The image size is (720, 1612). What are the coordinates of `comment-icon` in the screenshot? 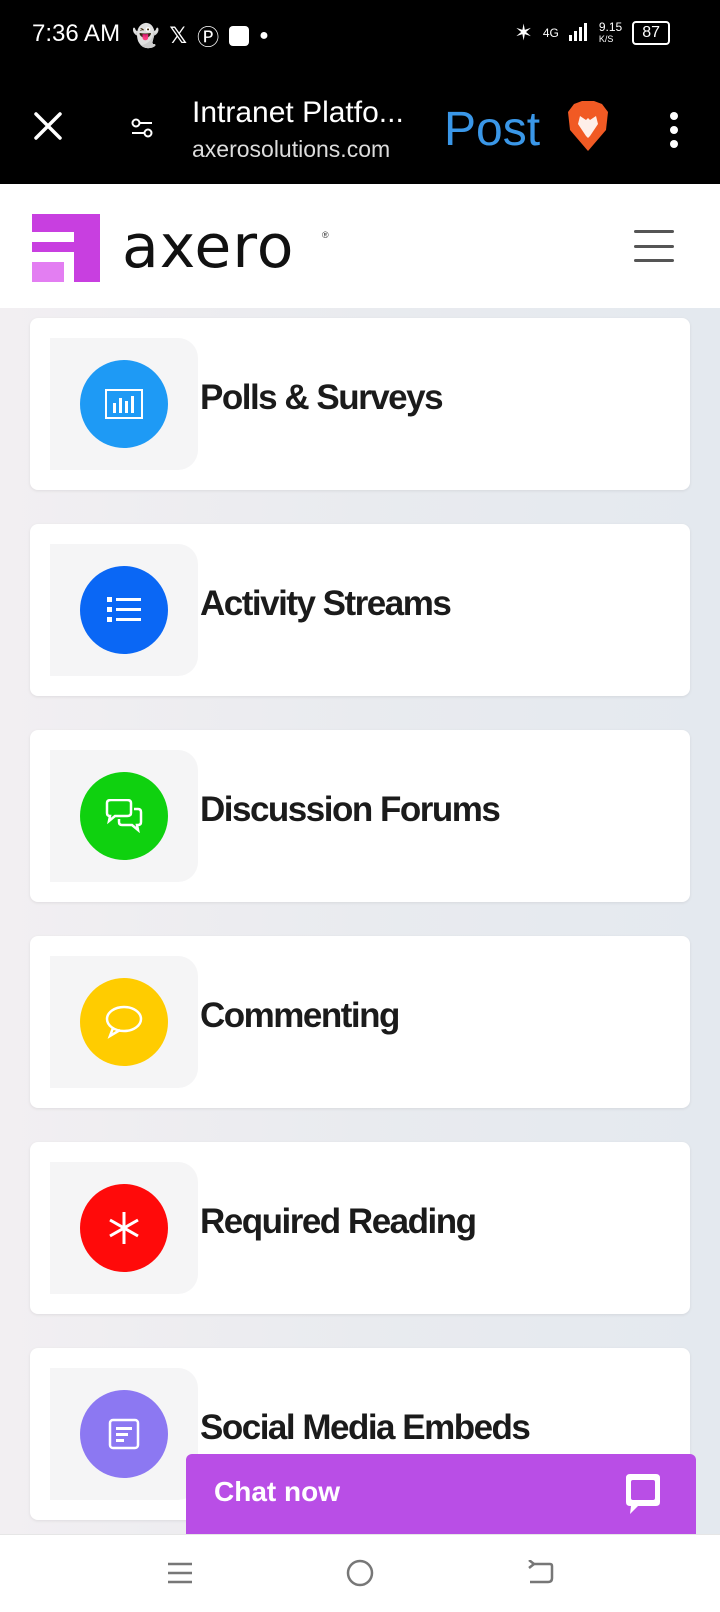 It's located at (124, 1022).